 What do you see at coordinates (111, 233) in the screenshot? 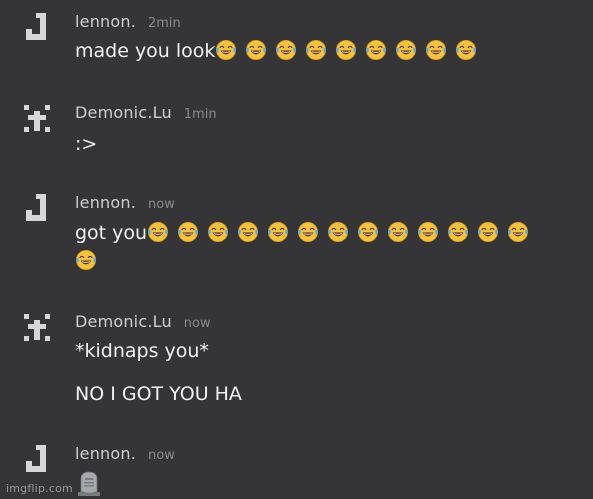
I see `message-line: got you` at bounding box center [111, 233].